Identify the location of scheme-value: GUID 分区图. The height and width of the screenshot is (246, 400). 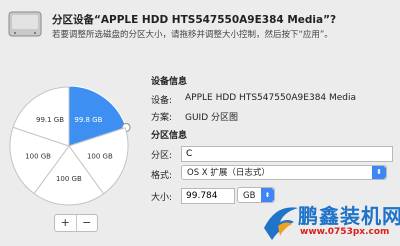
(212, 118).